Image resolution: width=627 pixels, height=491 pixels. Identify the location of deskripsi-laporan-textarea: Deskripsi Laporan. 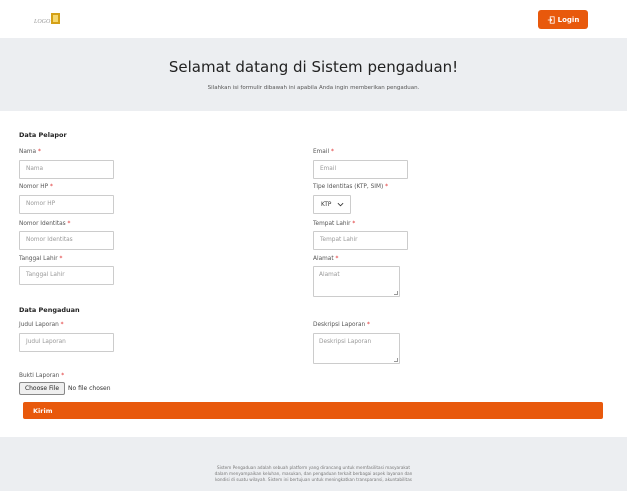
(356, 348).